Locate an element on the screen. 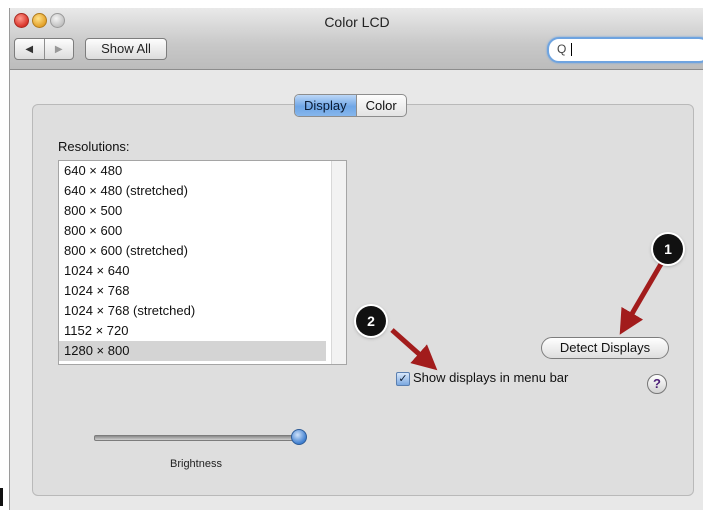 This screenshot has width=703, height=510. callout-marker-1: 1 is located at coordinates (668, 249).